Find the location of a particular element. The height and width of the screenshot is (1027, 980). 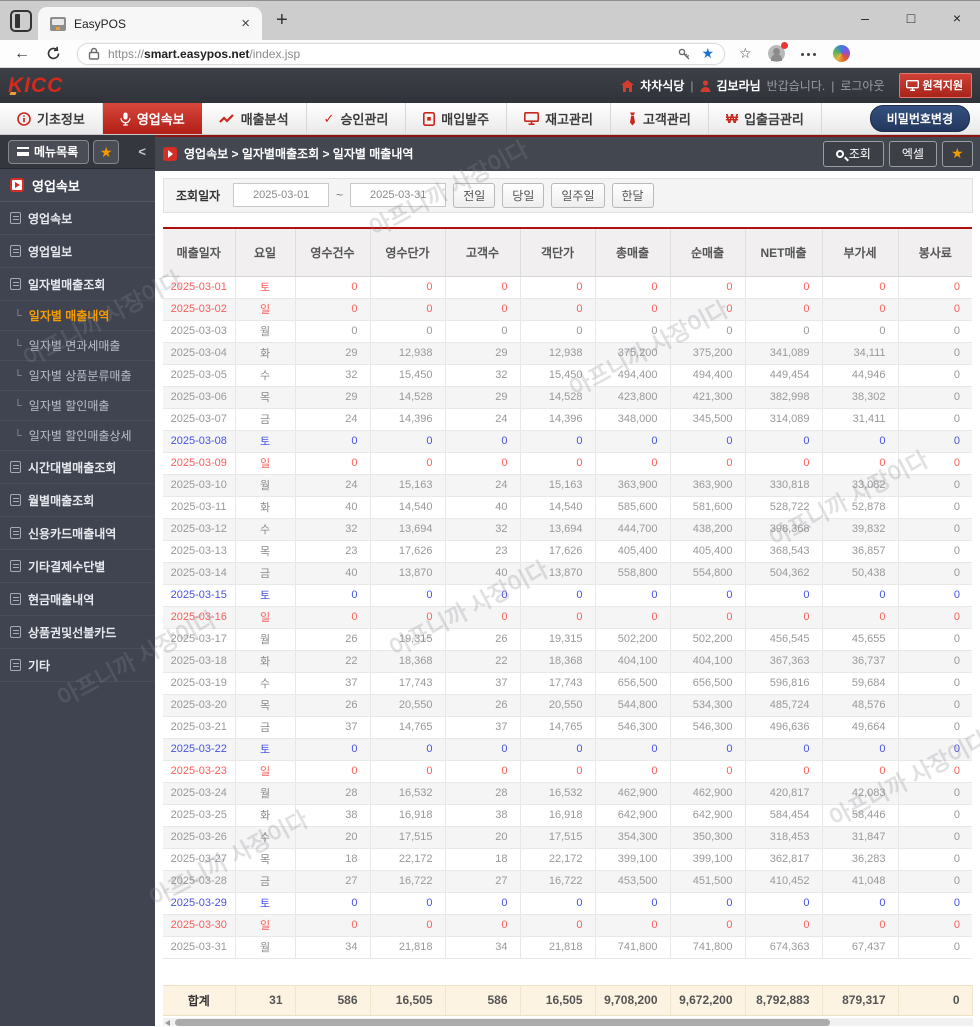

window-maximize-button: □ is located at coordinates (911, 18).